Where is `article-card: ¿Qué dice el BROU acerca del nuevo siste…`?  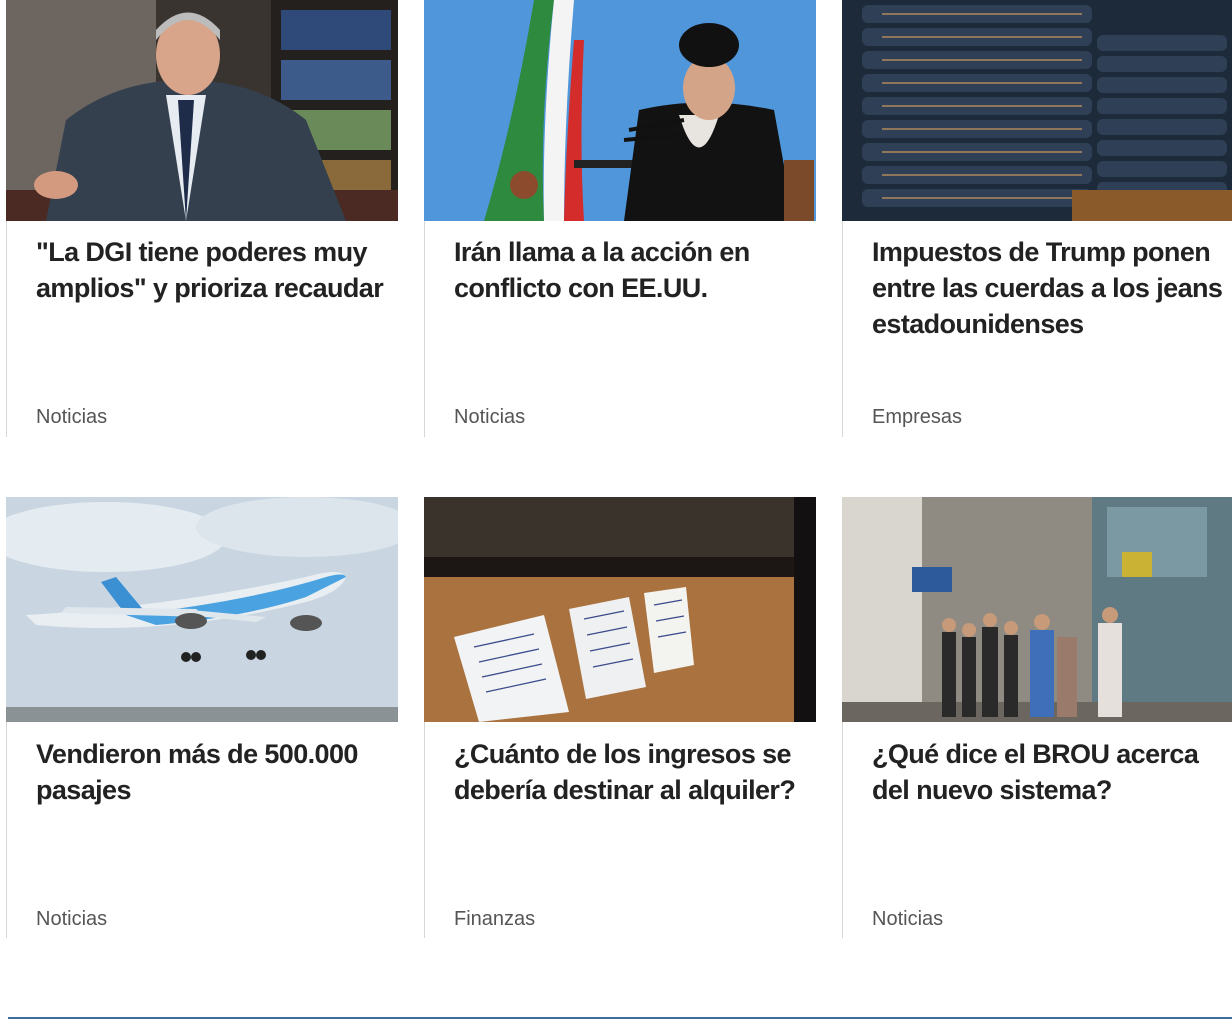
article-card: ¿Qué dice el BROU acerca del nuevo siste… is located at coordinates (1037, 717).